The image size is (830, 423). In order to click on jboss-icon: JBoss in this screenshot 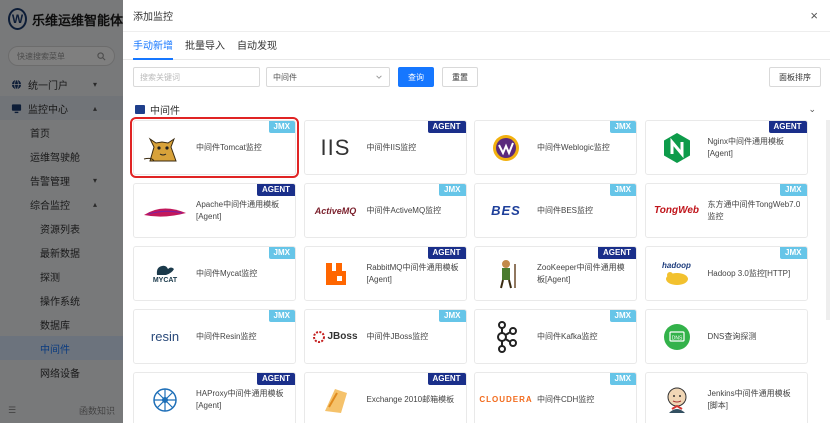, I will do `click(336, 337)`.